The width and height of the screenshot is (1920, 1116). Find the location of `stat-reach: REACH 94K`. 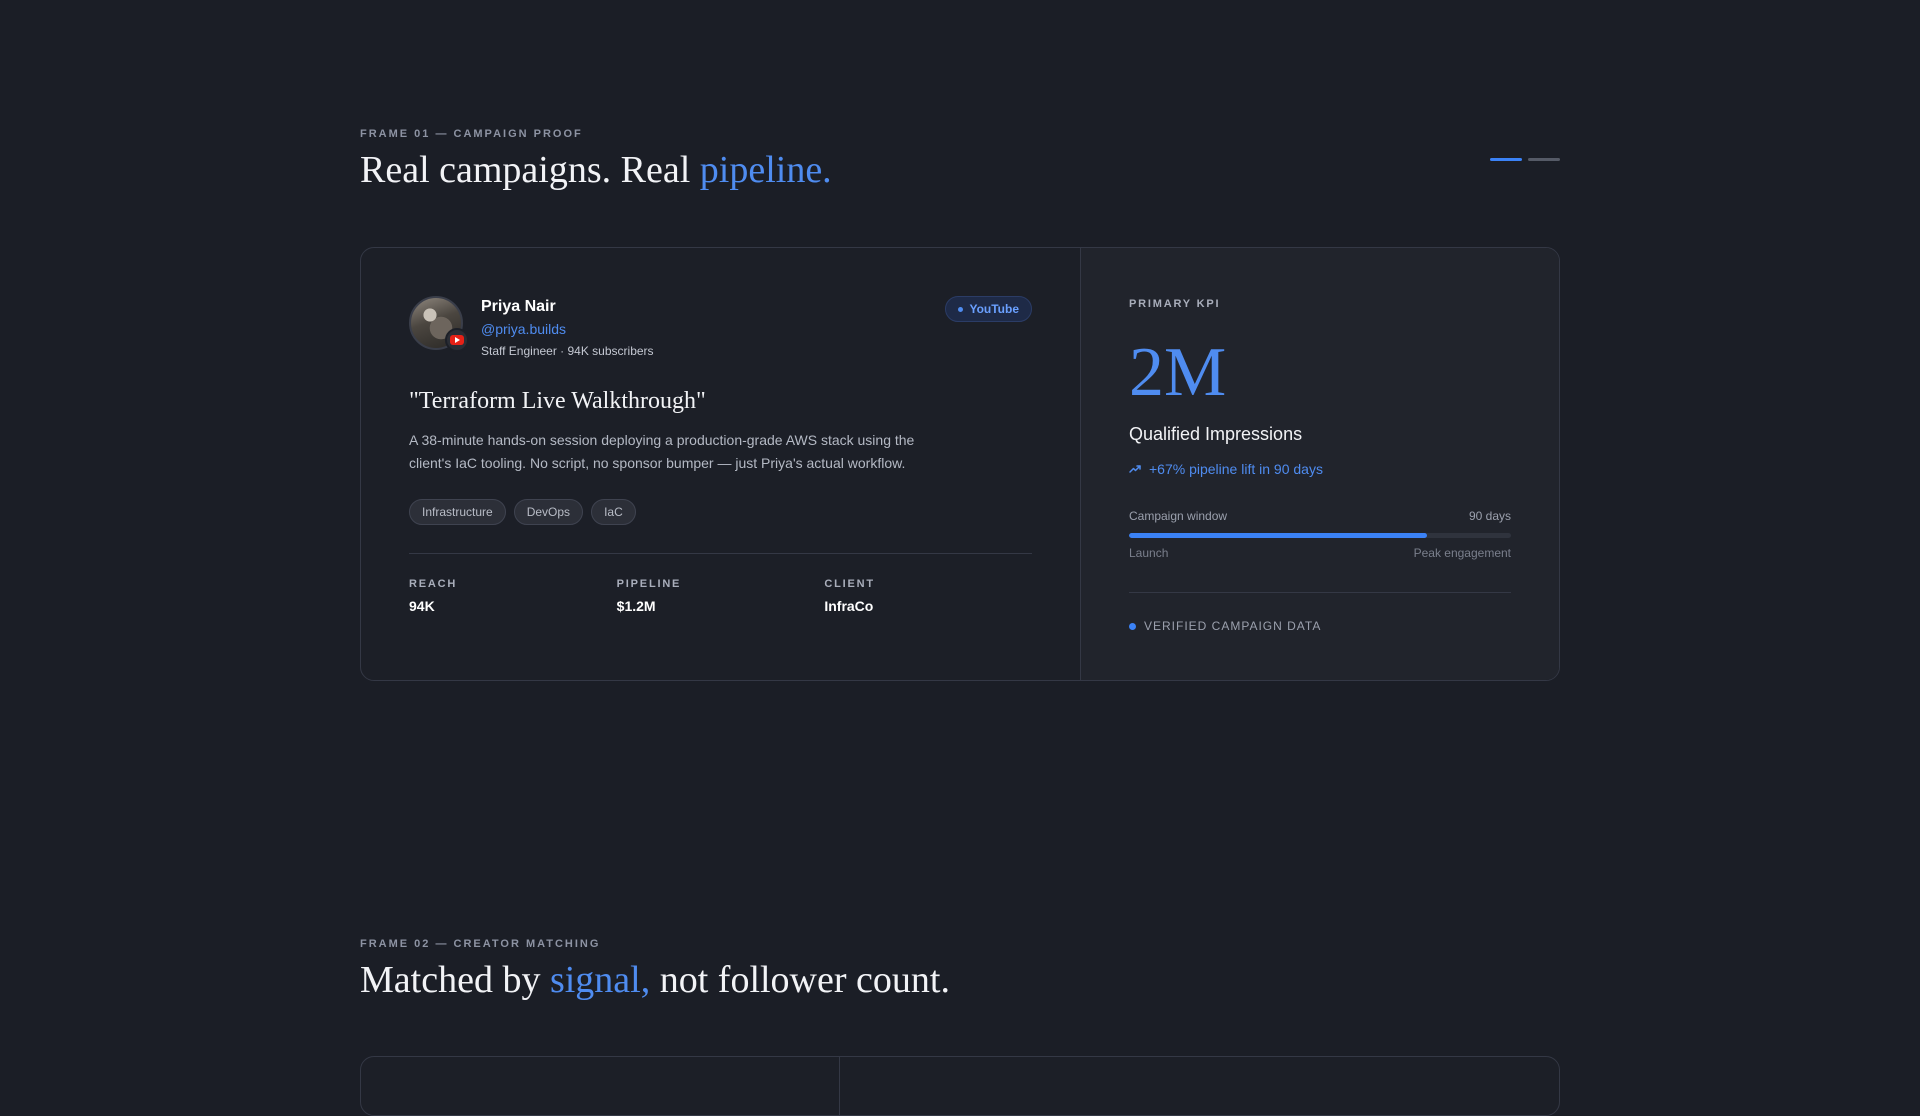

stat-reach: REACH 94K is located at coordinates (513, 596).